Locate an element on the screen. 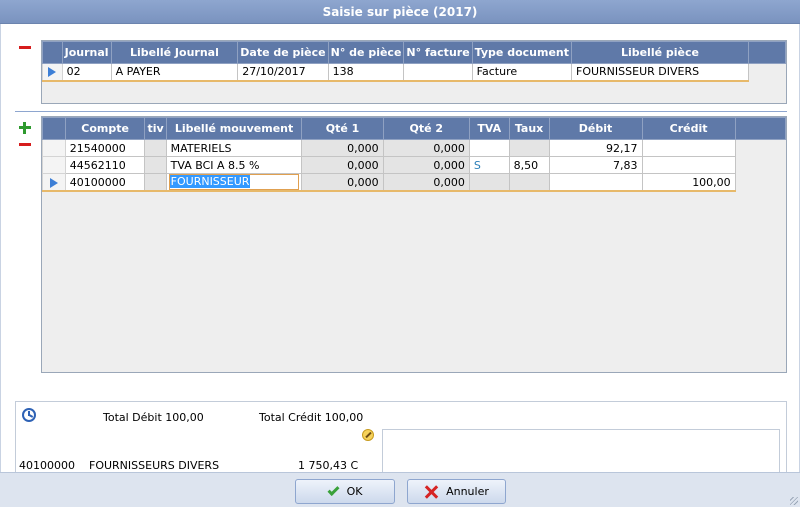 This screenshot has width=800, height=507. col-type-document: Type document is located at coordinates (522, 52).